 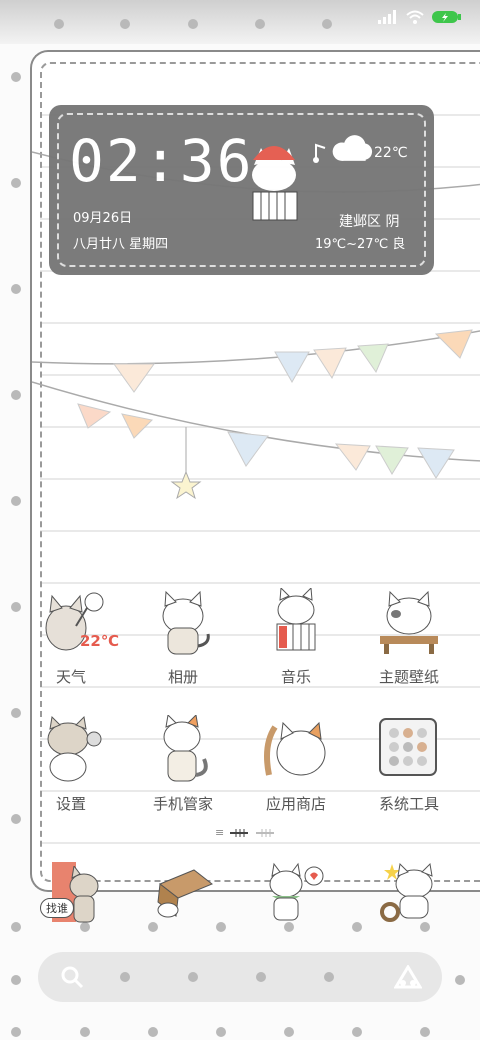 I want to click on search-bar, so click(x=240, y=977).